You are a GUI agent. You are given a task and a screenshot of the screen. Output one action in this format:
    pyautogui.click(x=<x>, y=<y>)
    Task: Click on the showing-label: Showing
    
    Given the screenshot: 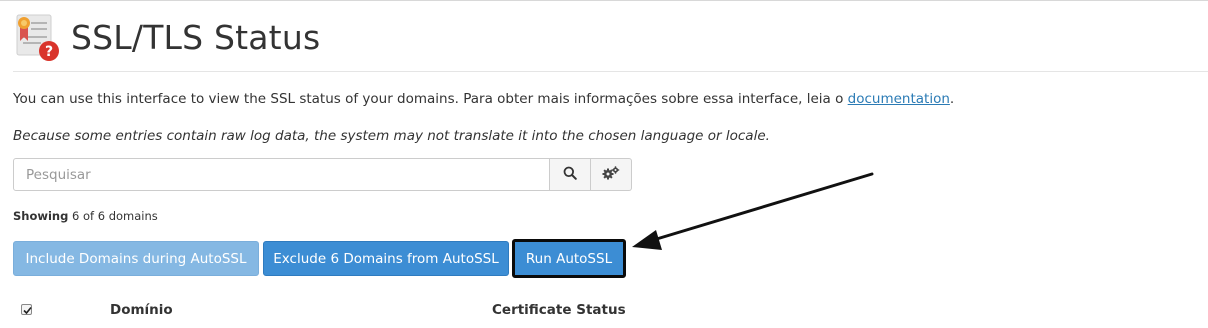 What is the action you would take?
    pyautogui.click(x=41, y=216)
    